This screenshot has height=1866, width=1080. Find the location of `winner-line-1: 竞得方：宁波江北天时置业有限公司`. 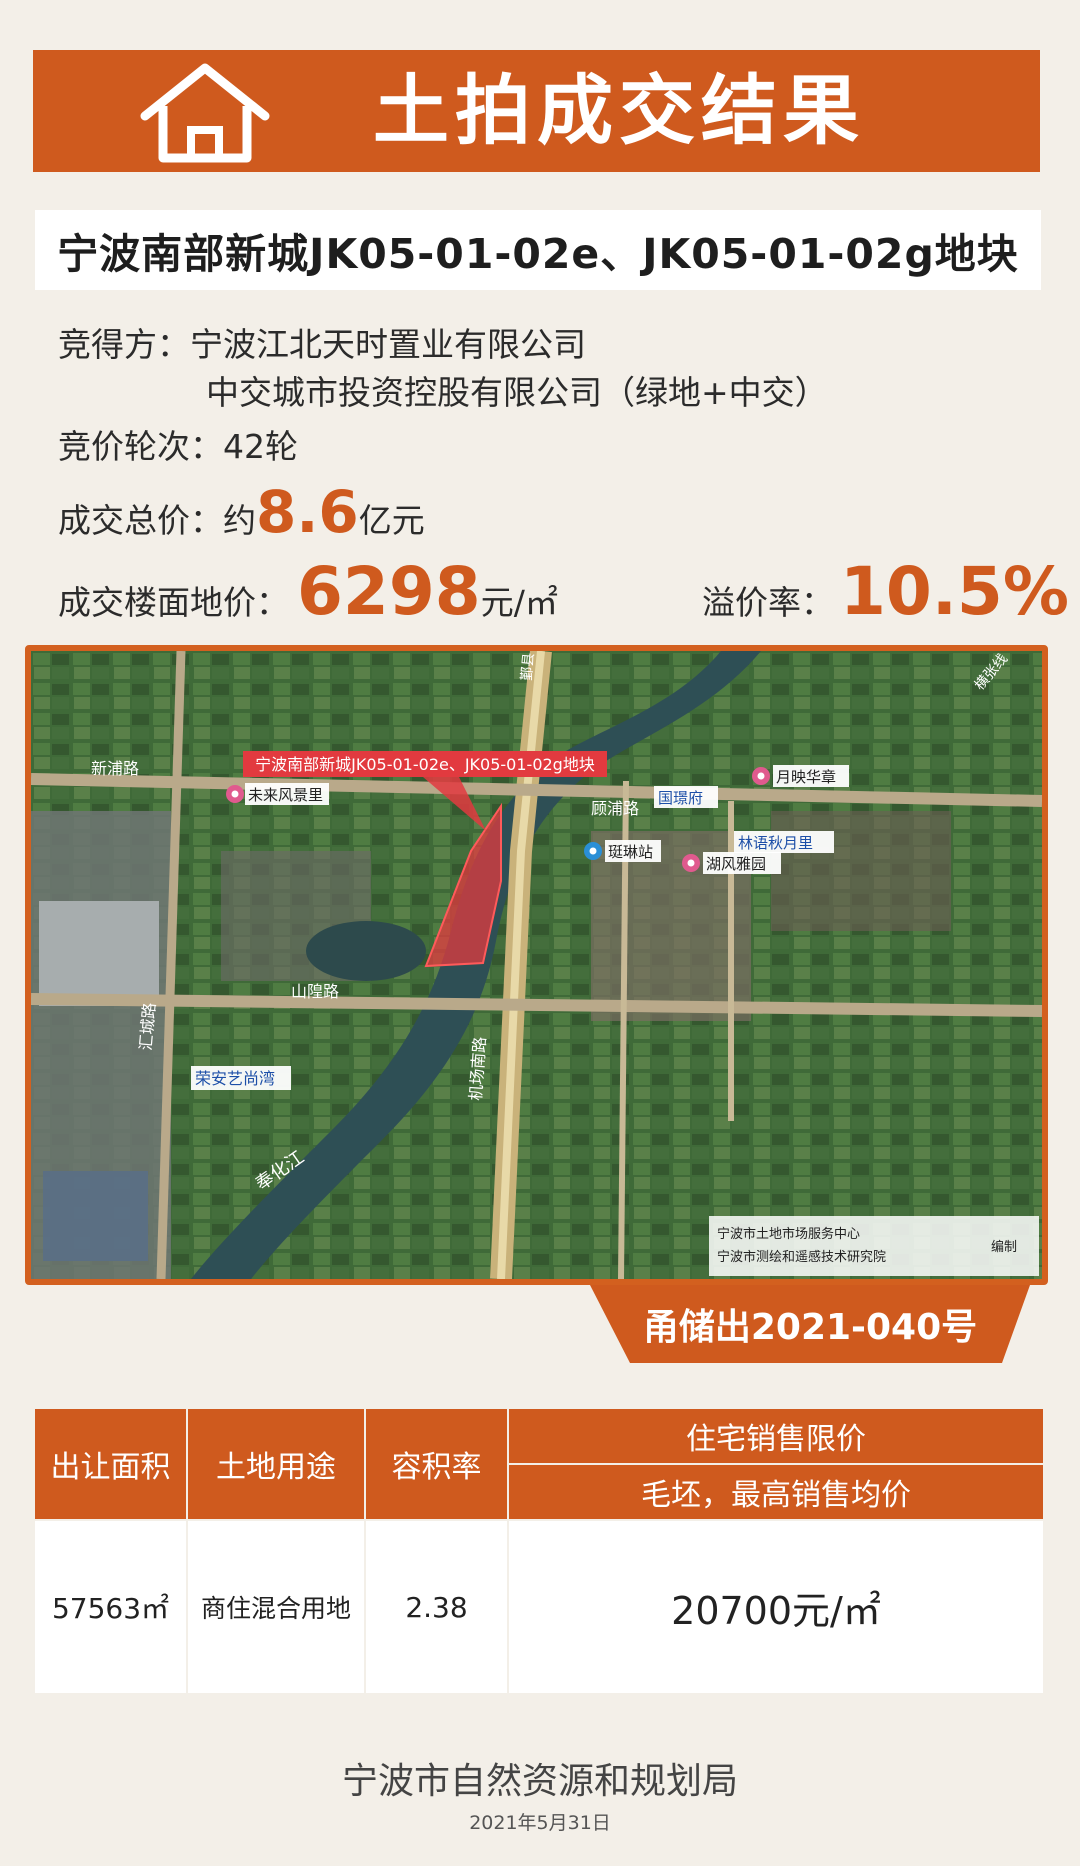

winner-line-1: 竞得方：宁波江北天时置业有限公司 is located at coordinates (322, 342).